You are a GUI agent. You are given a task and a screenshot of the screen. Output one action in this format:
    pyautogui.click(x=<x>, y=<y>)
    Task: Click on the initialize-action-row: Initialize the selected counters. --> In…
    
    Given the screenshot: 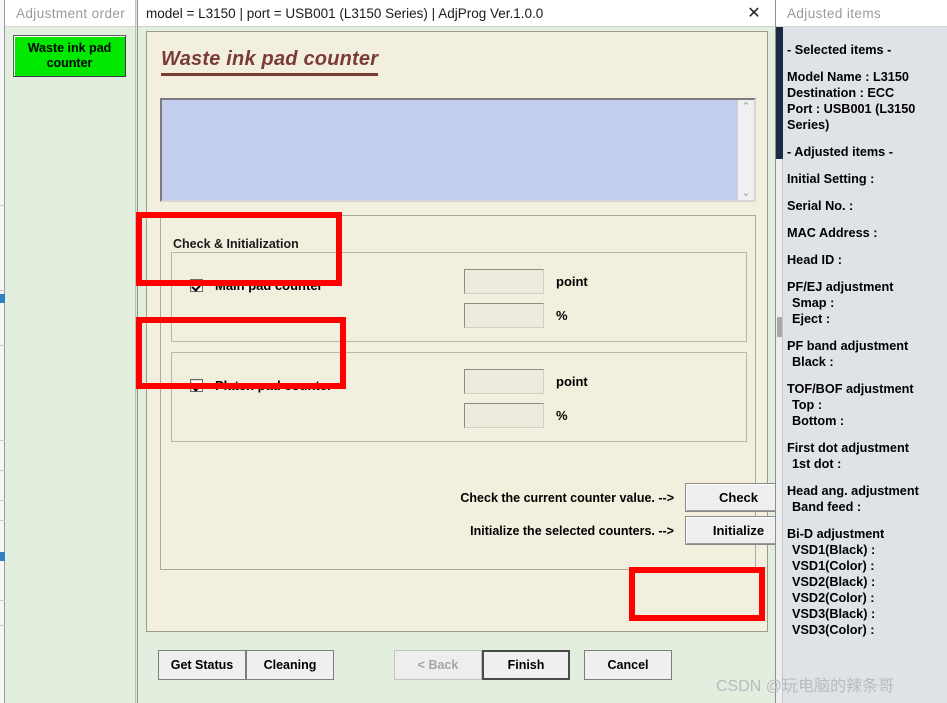 What is the action you would take?
    pyautogui.click(x=605, y=530)
    